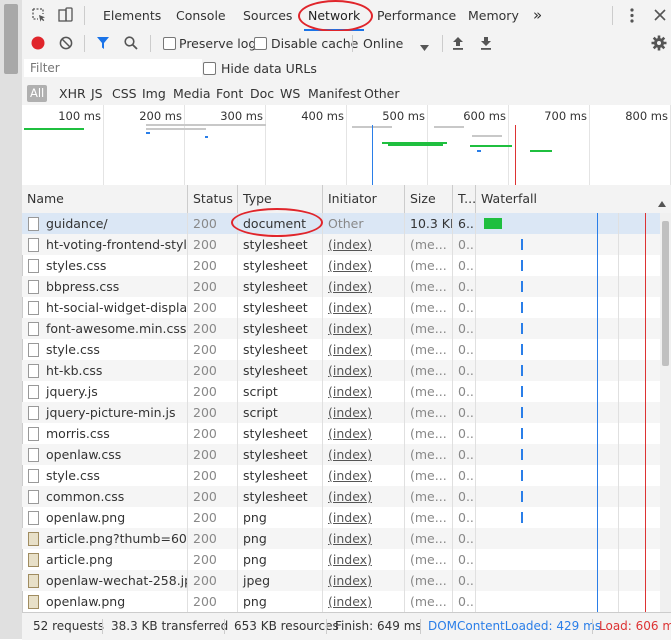  Describe the element at coordinates (105, 496) in the screenshot. I see `request-name-cell: common.css` at that location.